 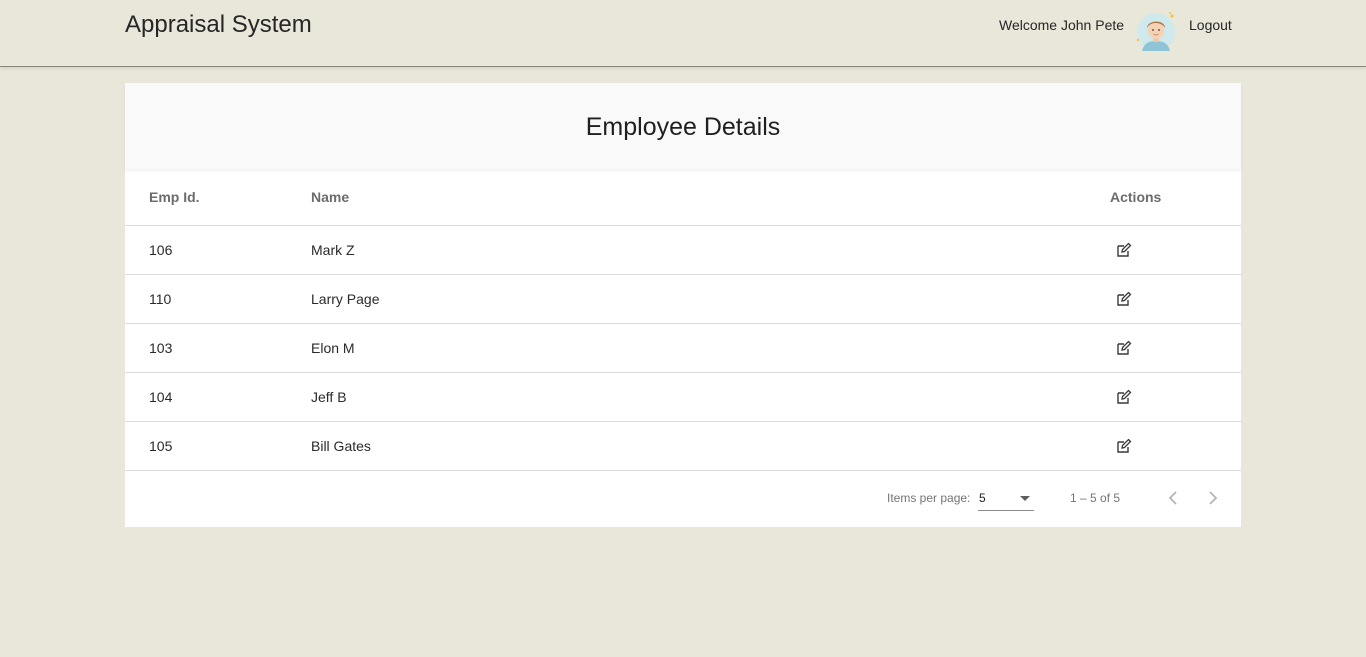 I want to click on chevron-left-icon, so click(x=1172, y=498).